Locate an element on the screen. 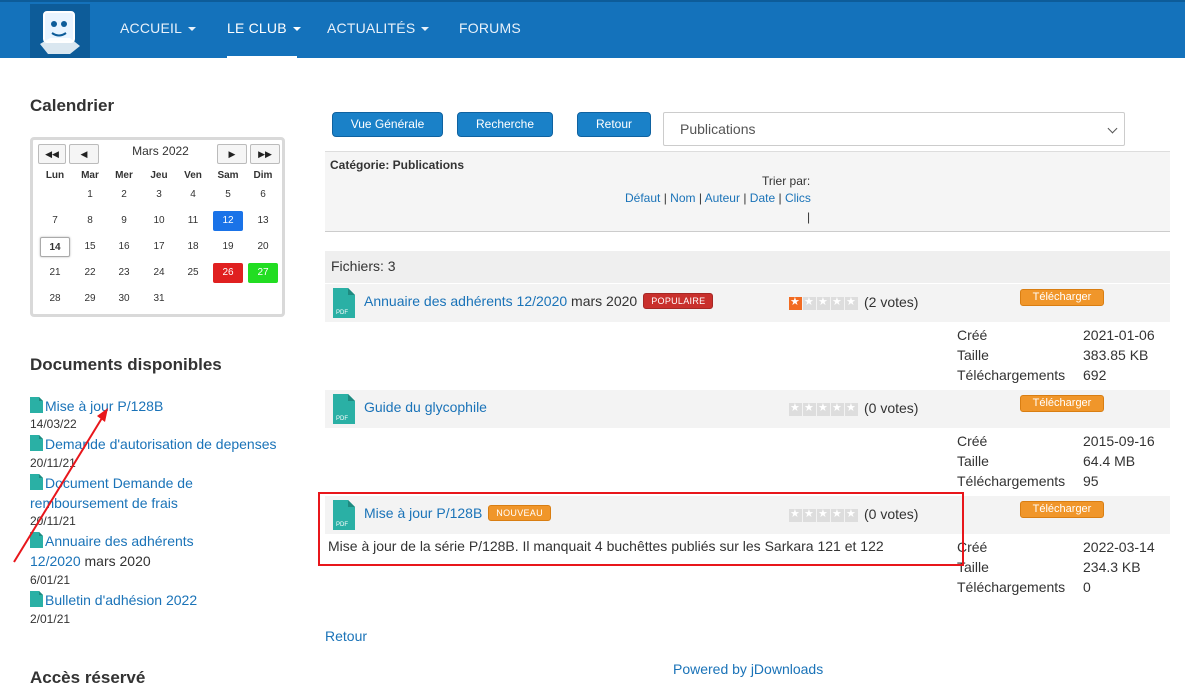 This screenshot has width=1185, height=688. document-title-cont: 12/2020 is located at coordinates (55, 561).